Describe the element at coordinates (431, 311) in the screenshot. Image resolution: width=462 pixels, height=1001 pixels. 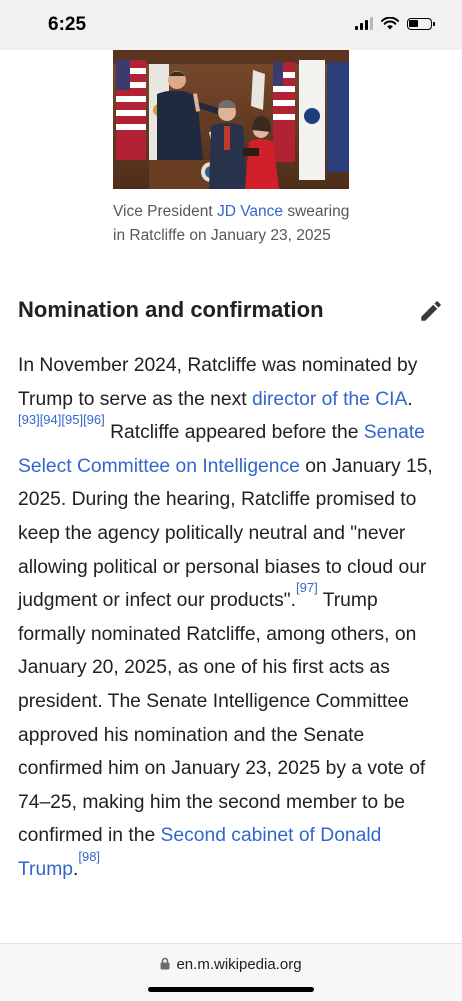
I see `pencil-icon` at that location.